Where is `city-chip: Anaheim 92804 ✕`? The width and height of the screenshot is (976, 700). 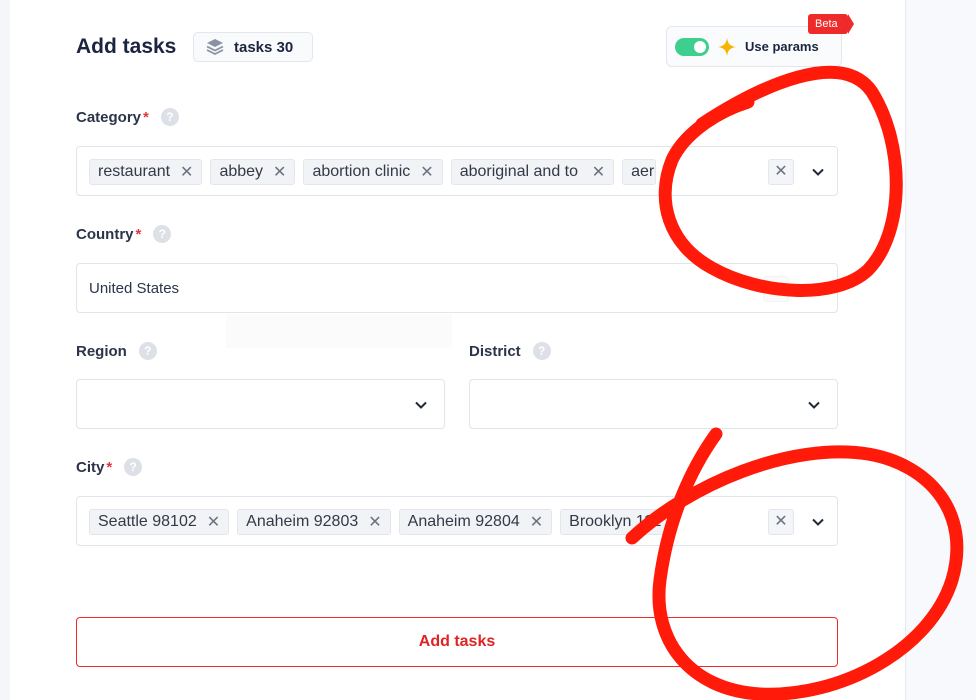 city-chip: Anaheim 92804 ✕ is located at coordinates (475, 522).